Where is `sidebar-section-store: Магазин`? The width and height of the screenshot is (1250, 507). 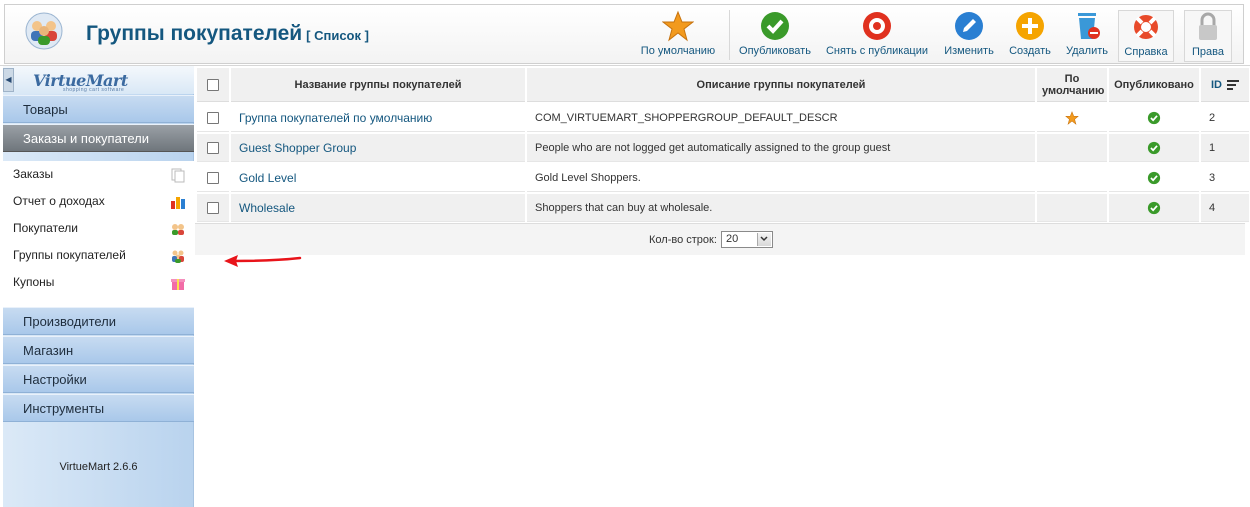 sidebar-section-store: Магазин is located at coordinates (98, 350).